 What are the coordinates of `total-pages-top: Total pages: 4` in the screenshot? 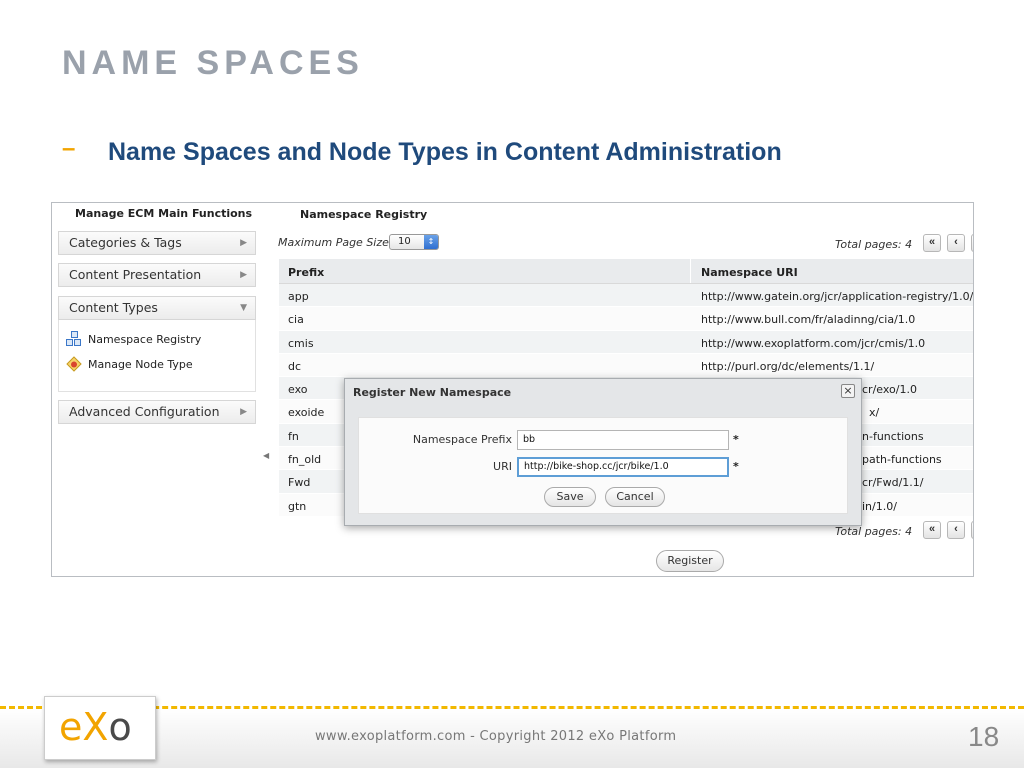 It's located at (873, 244).